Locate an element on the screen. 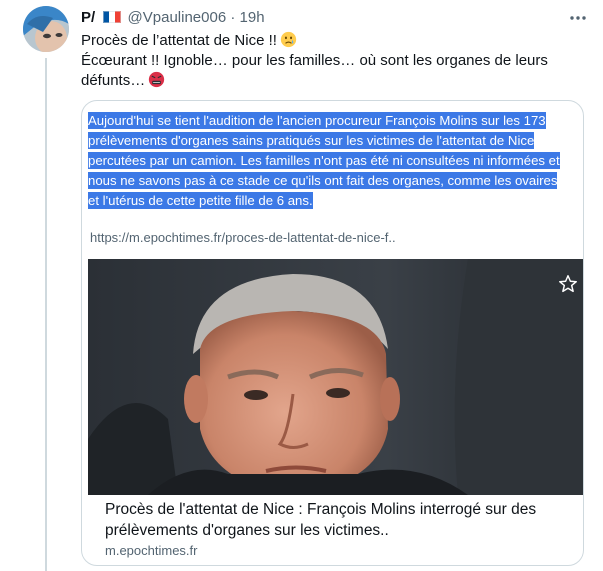 Image resolution: width=603 pixels, height=571 pixels. tweet-header: P/ @Vpauline006 · 19h is located at coordinates (173, 18).